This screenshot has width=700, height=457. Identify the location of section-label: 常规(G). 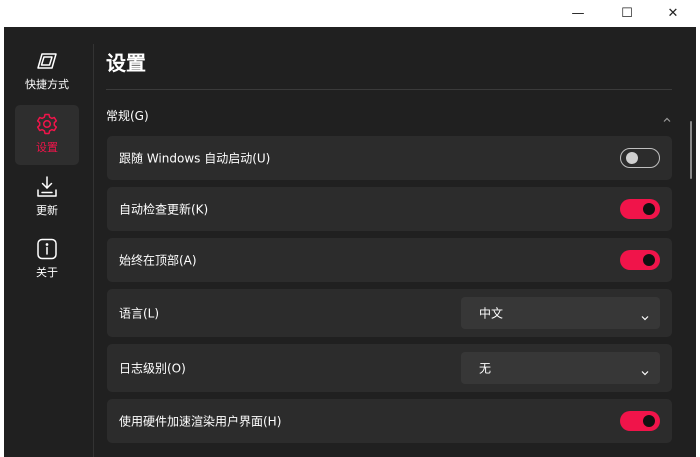
(127, 116).